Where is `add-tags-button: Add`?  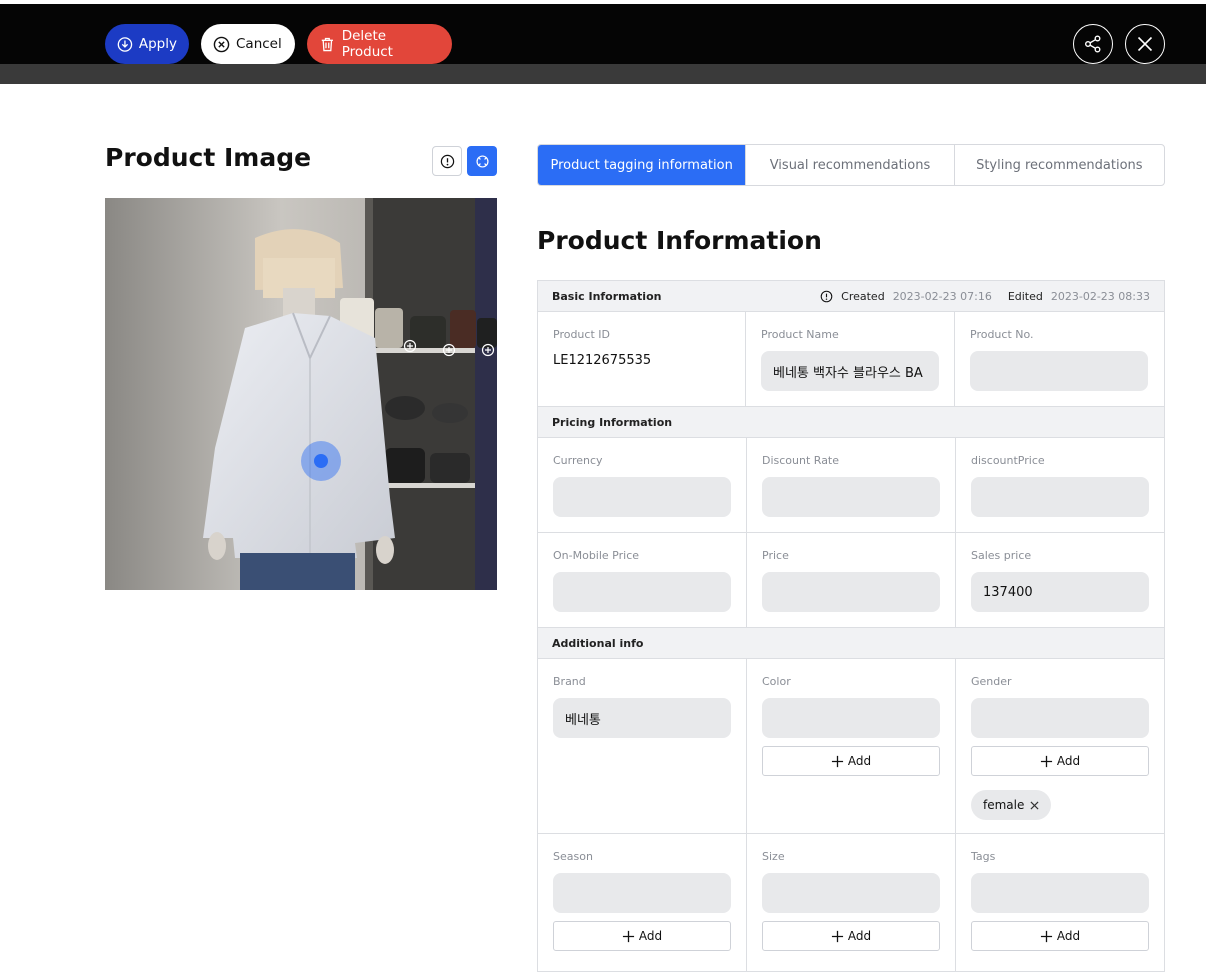 add-tags-button: Add is located at coordinates (1060, 936).